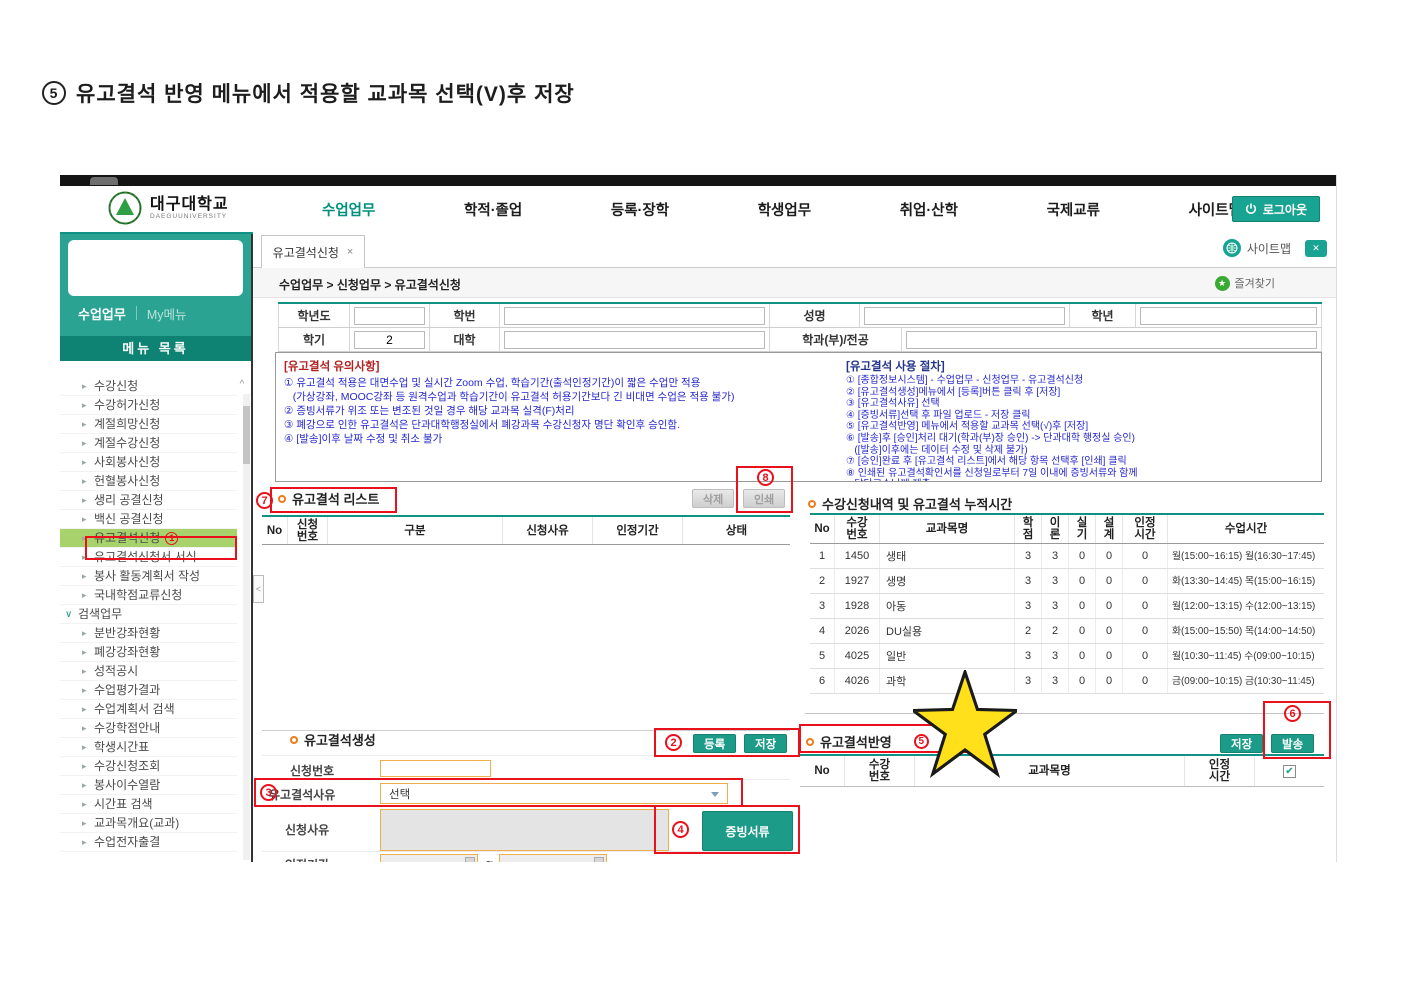 The height and width of the screenshot is (992, 1403). Describe the element at coordinates (246, 627) in the screenshot. I see `sidebar-scrollbar` at that location.